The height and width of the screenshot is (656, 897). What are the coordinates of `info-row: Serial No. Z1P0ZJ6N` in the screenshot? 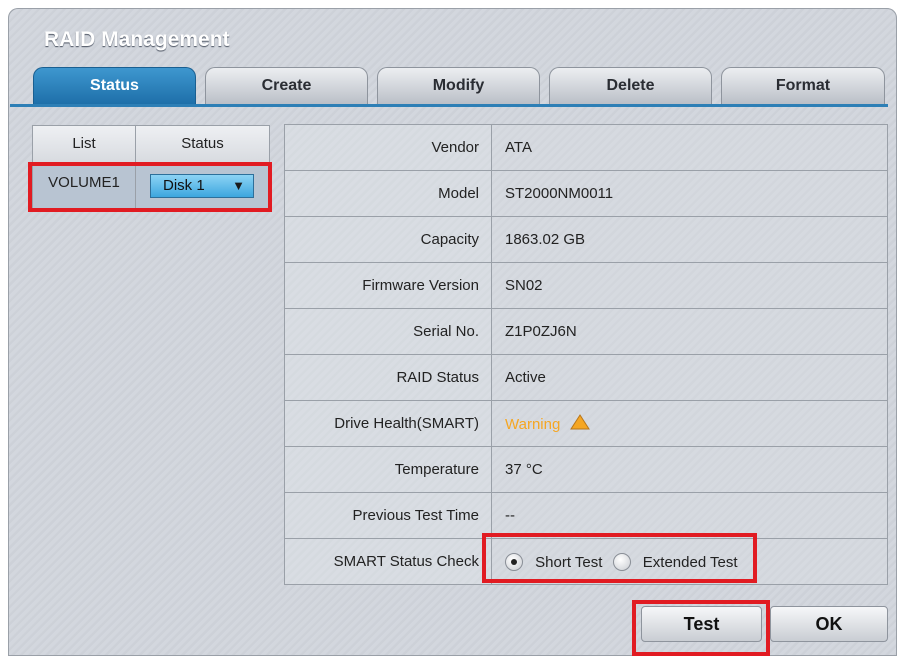 It's located at (586, 331).